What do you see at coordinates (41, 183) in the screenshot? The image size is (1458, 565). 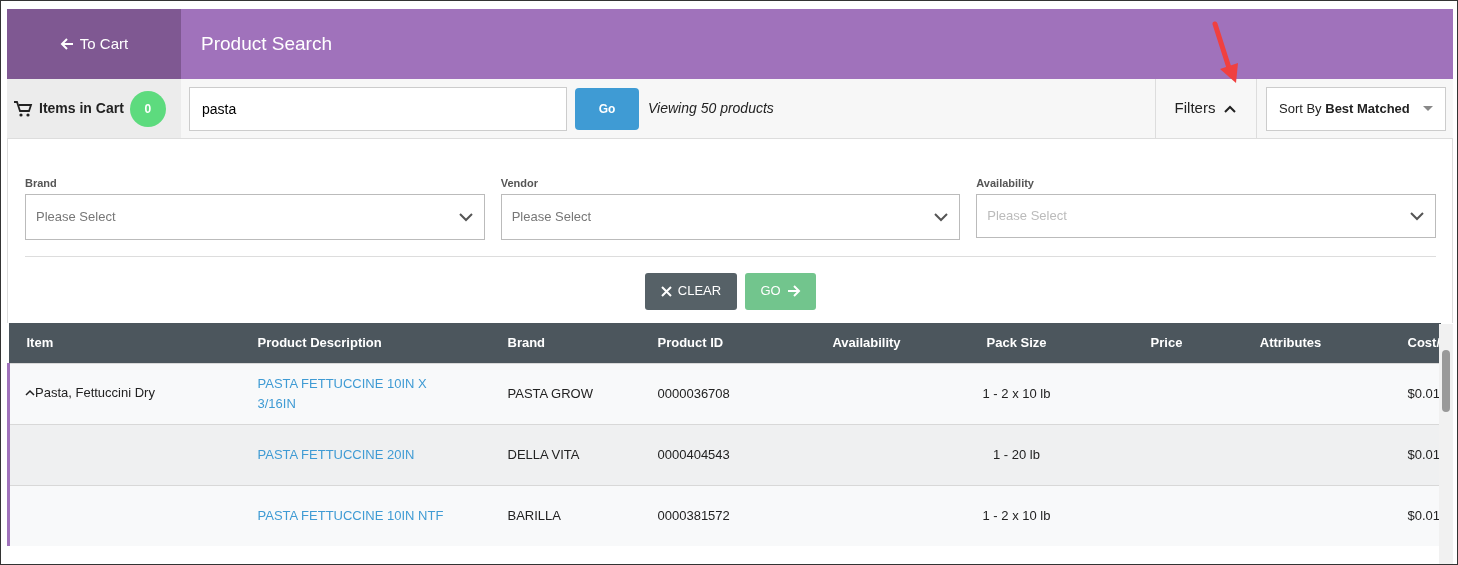 I see `filter-label: Brand` at bounding box center [41, 183].